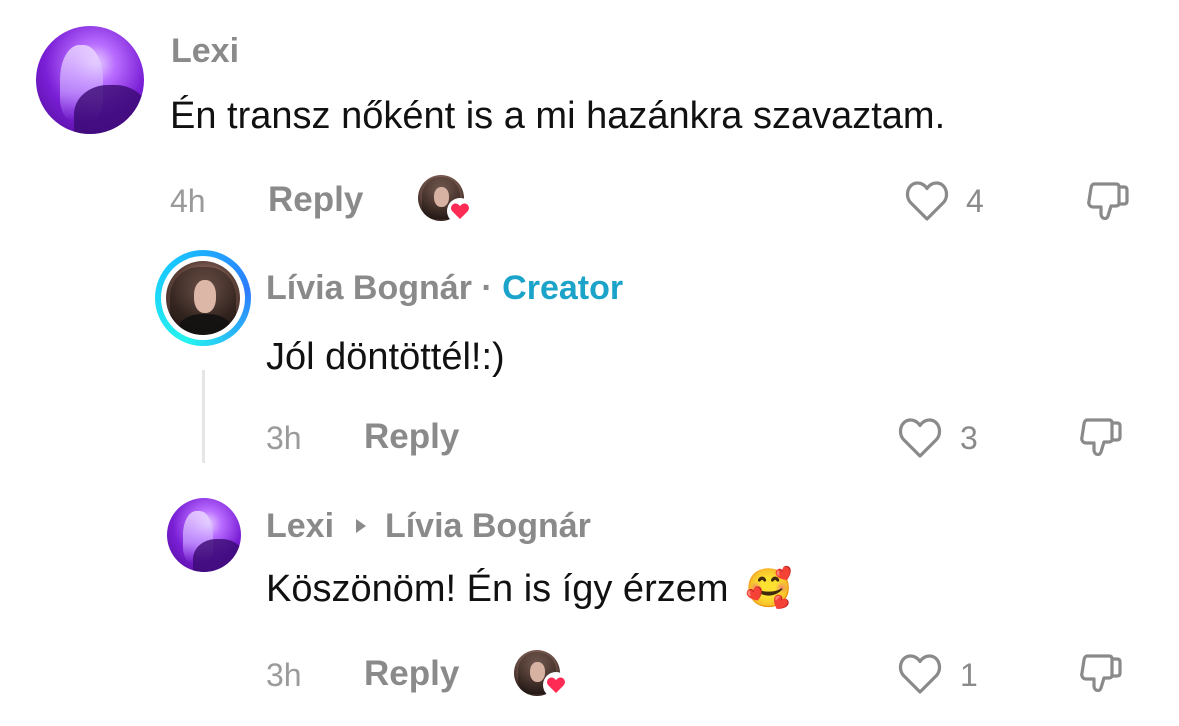  I want to click on comment-text: Köszönöm! Én is így érzem, so click(497, 589).